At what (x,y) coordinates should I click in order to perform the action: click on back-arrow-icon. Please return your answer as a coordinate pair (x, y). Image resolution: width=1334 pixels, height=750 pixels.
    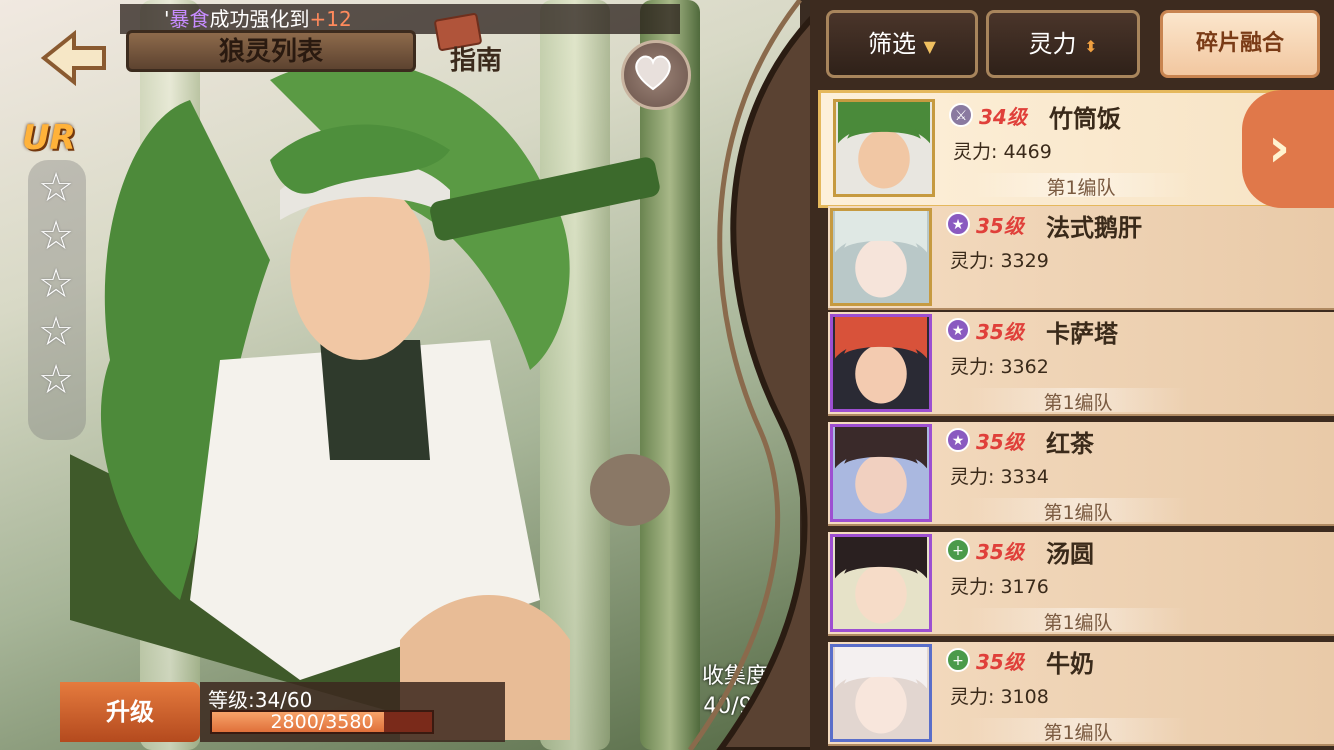
    Looking at the image, I should click on (73, 58).